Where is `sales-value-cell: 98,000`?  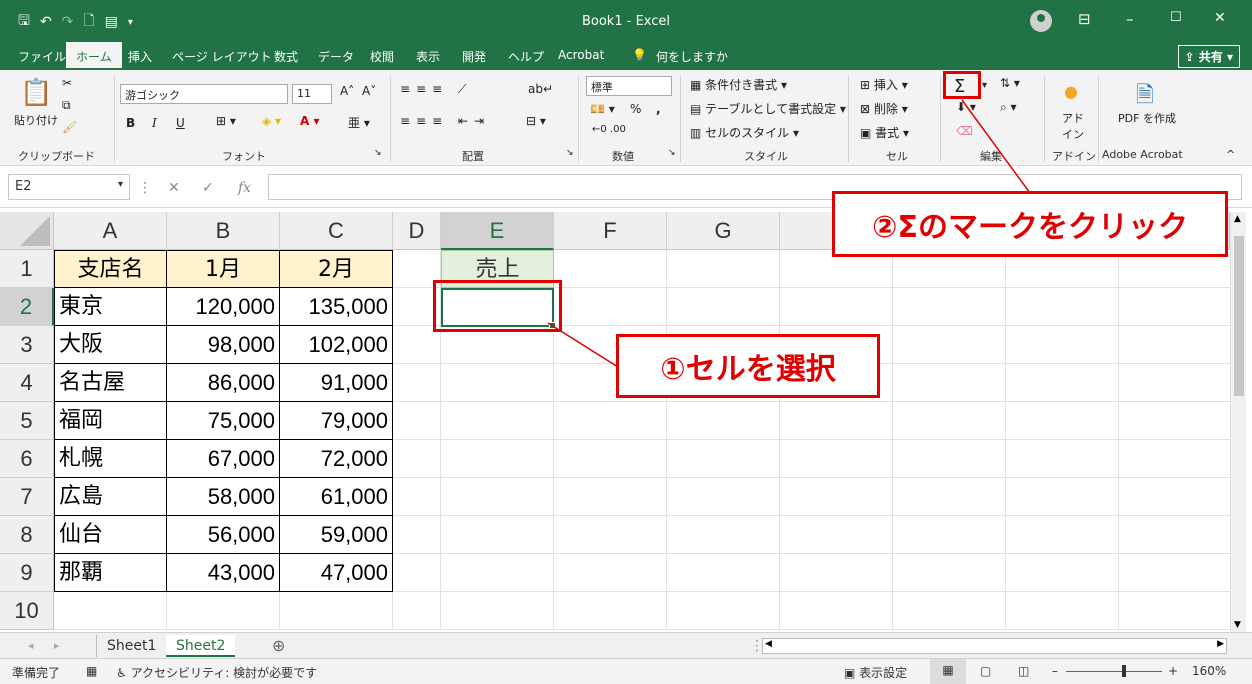 sales-value-cell: 98,000 is located at coordinates (223, 345).